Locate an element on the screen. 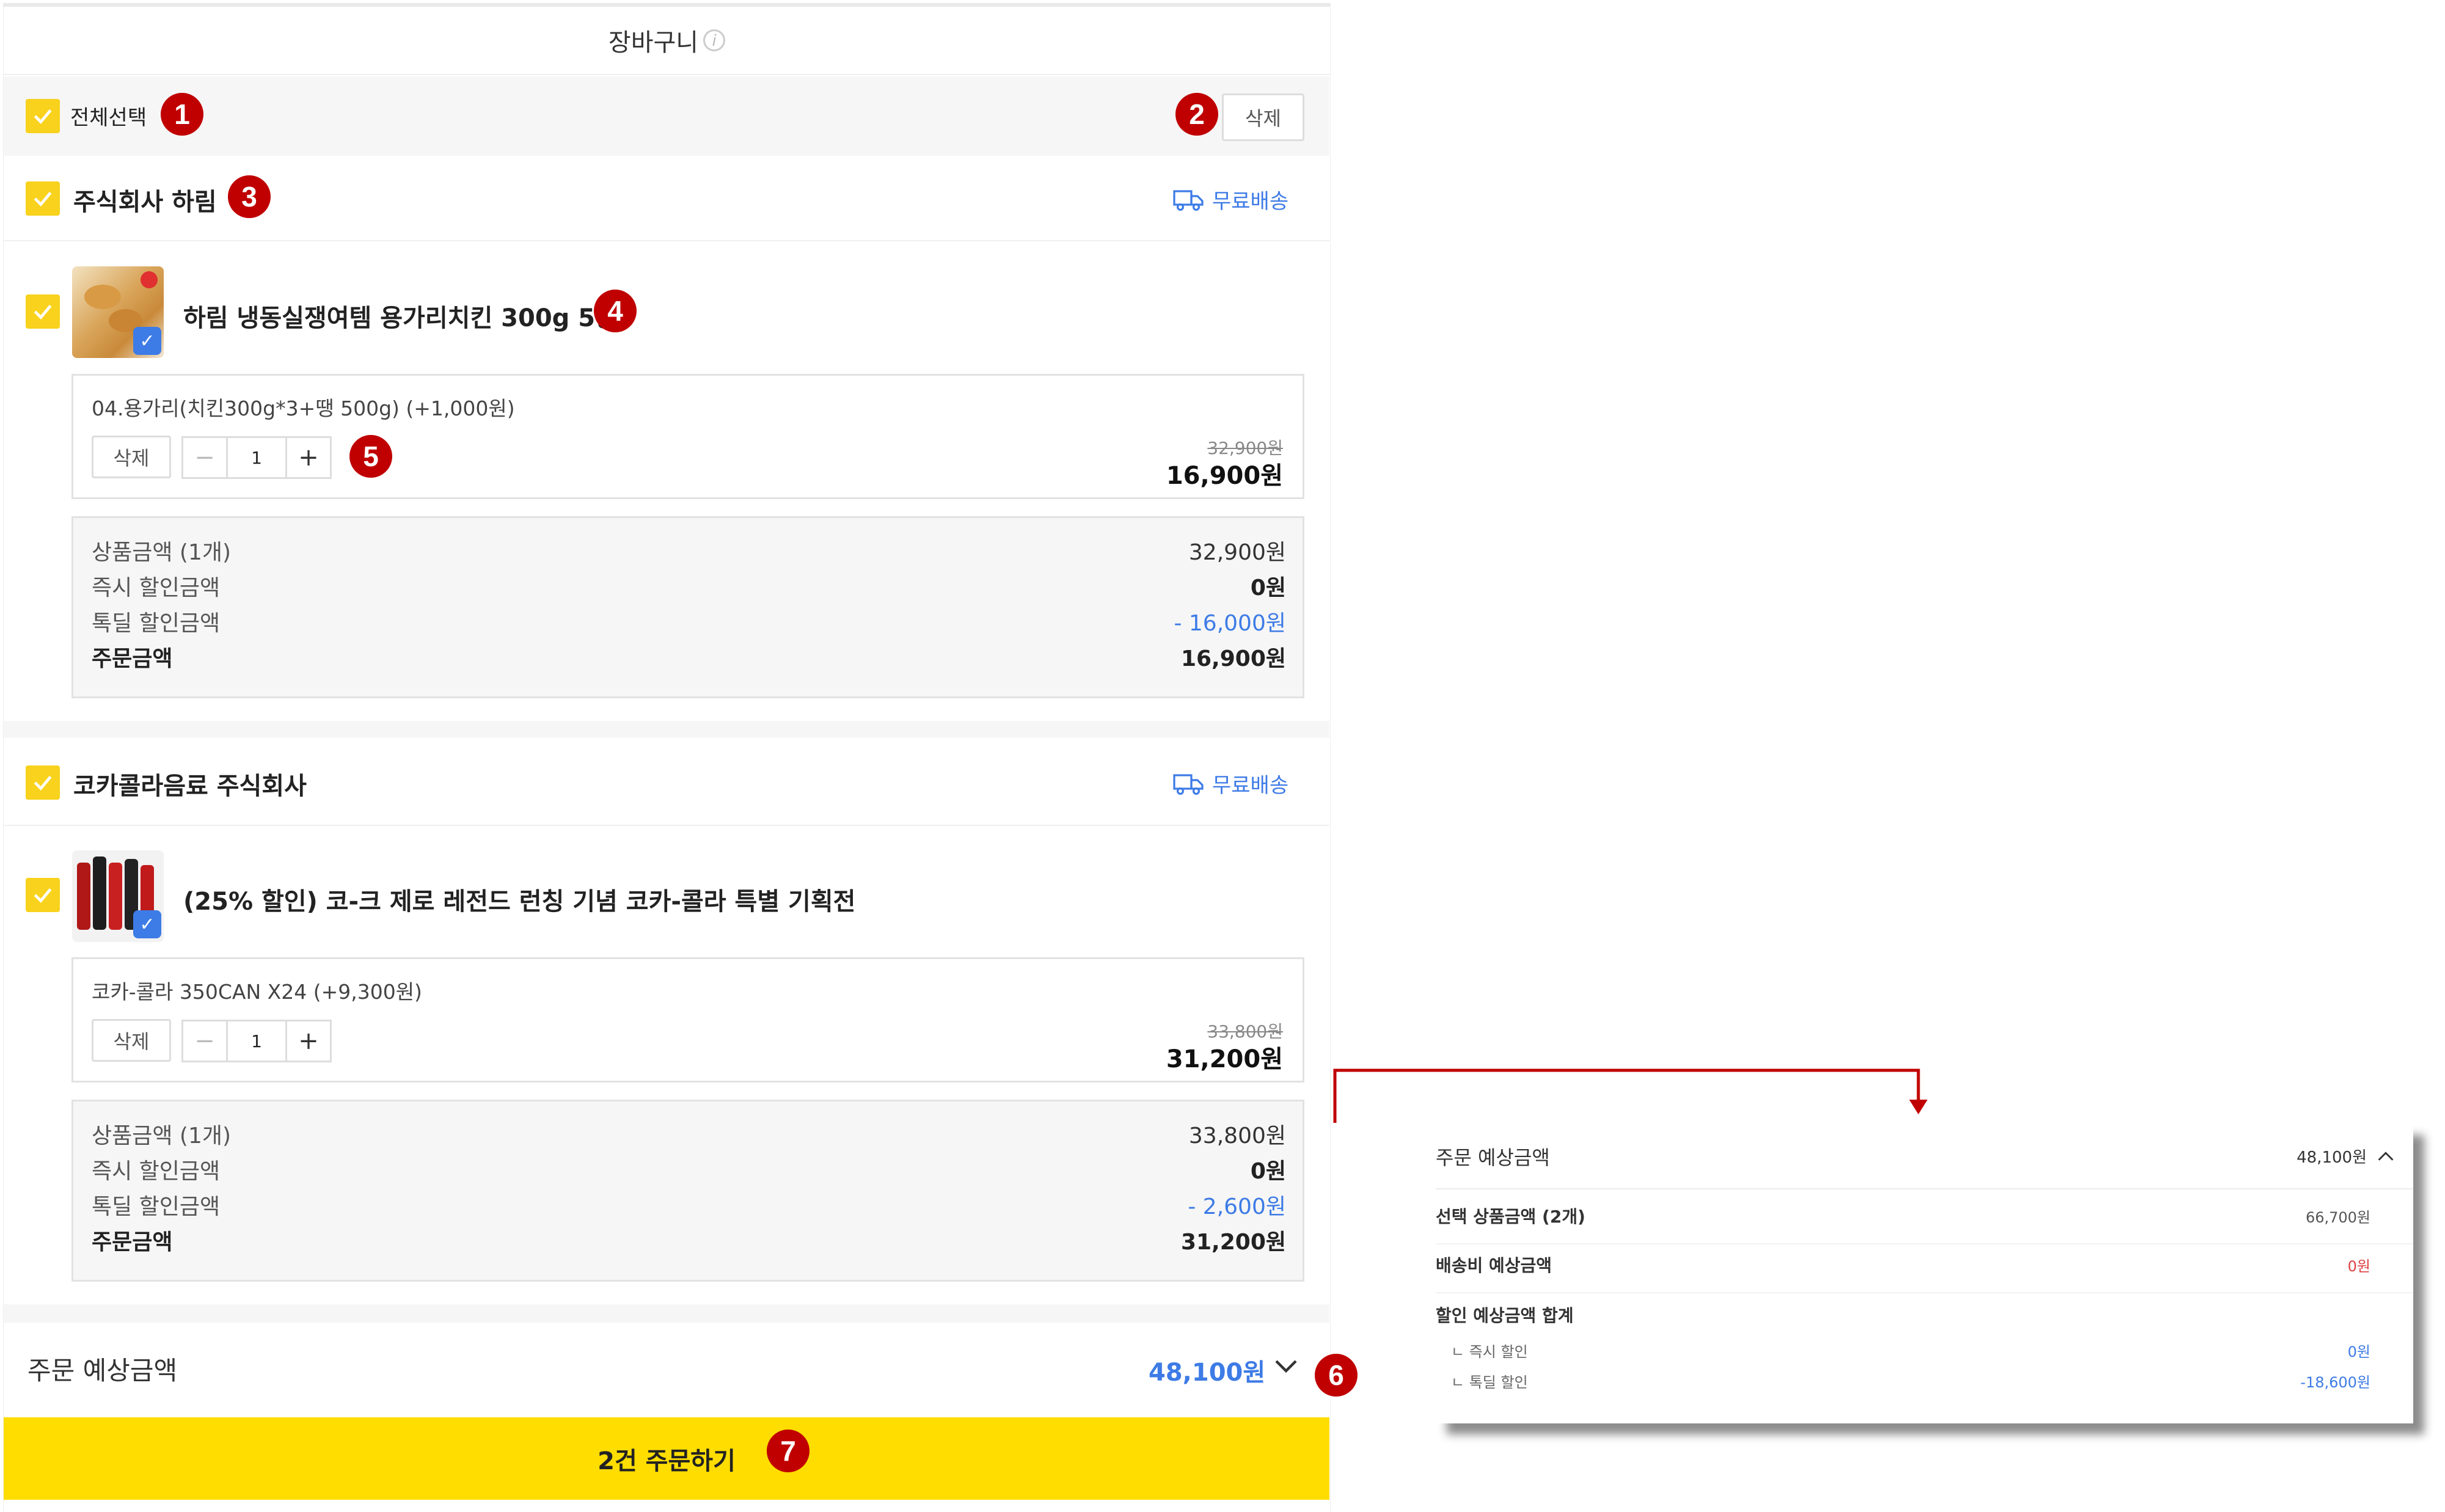 The height and width of the screenshot is (1512, 2445). option-text: 코카-콜라 350CAN X24 (+9,300원) is located at coordinates (257, 992).